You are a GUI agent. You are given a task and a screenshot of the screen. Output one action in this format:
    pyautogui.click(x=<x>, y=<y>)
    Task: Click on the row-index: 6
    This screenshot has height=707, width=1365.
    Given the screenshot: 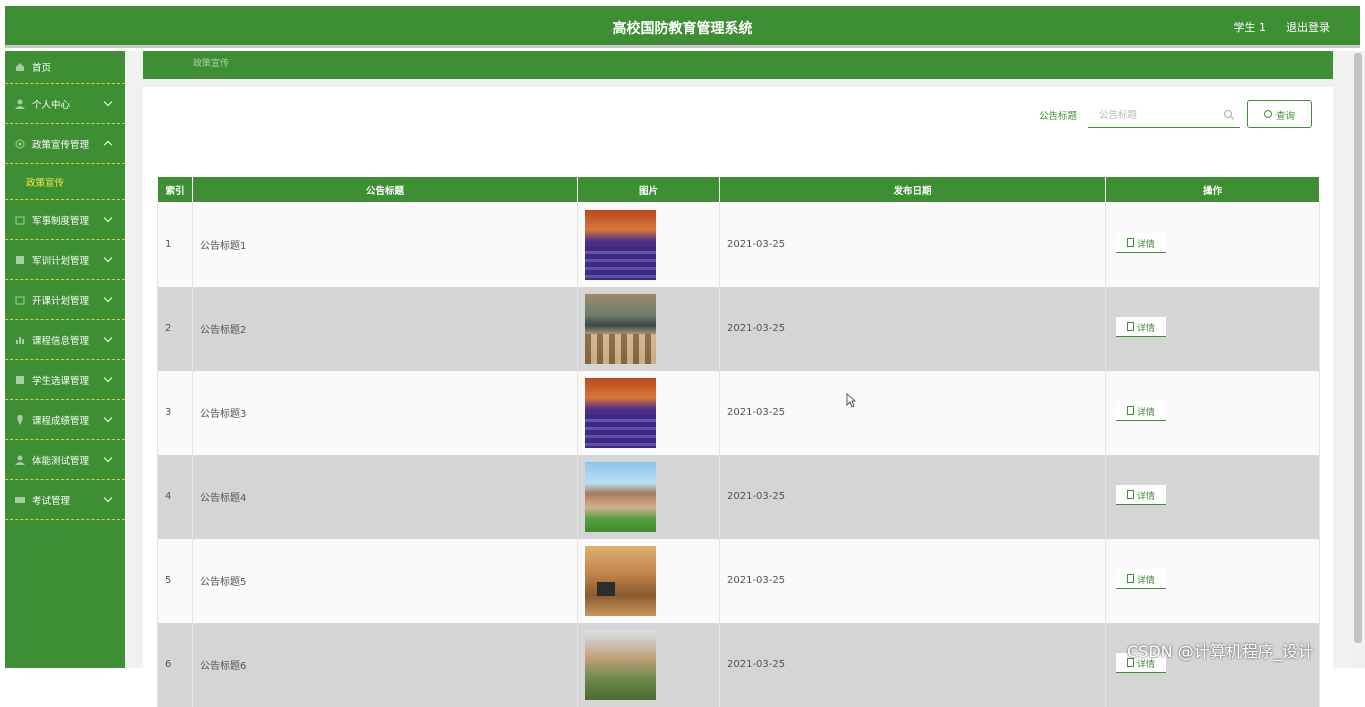 What is the action you would take?
    pyautogui.click(x=175, y=664)
    